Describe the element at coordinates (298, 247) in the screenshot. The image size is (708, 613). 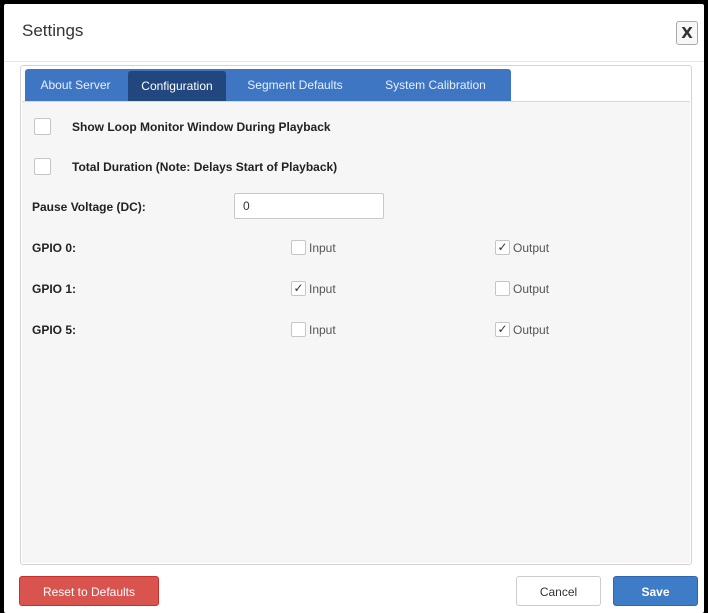
I see `gpio-0-input-checkbox` at that location.